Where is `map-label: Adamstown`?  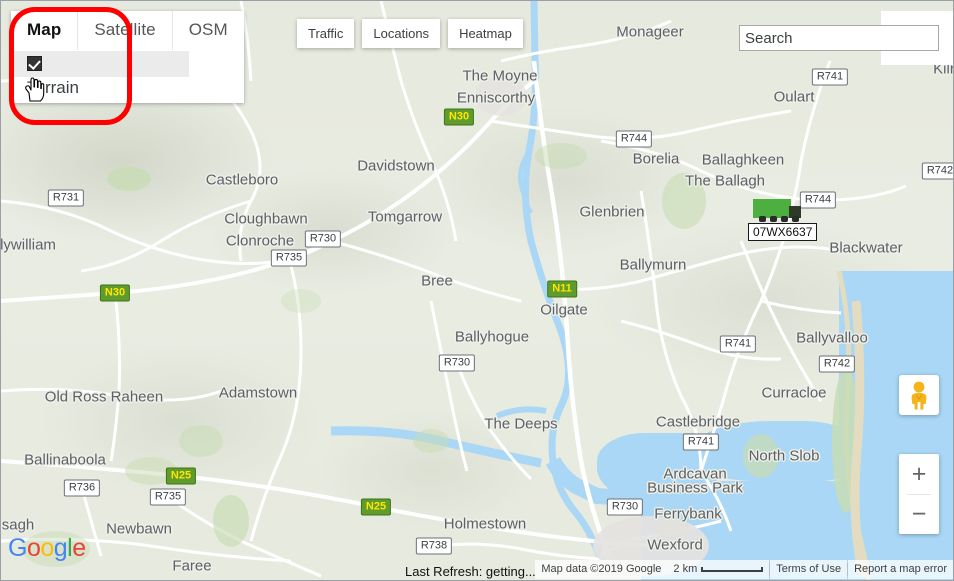 map-label: Adamstown is located at coordinates (258, 393).